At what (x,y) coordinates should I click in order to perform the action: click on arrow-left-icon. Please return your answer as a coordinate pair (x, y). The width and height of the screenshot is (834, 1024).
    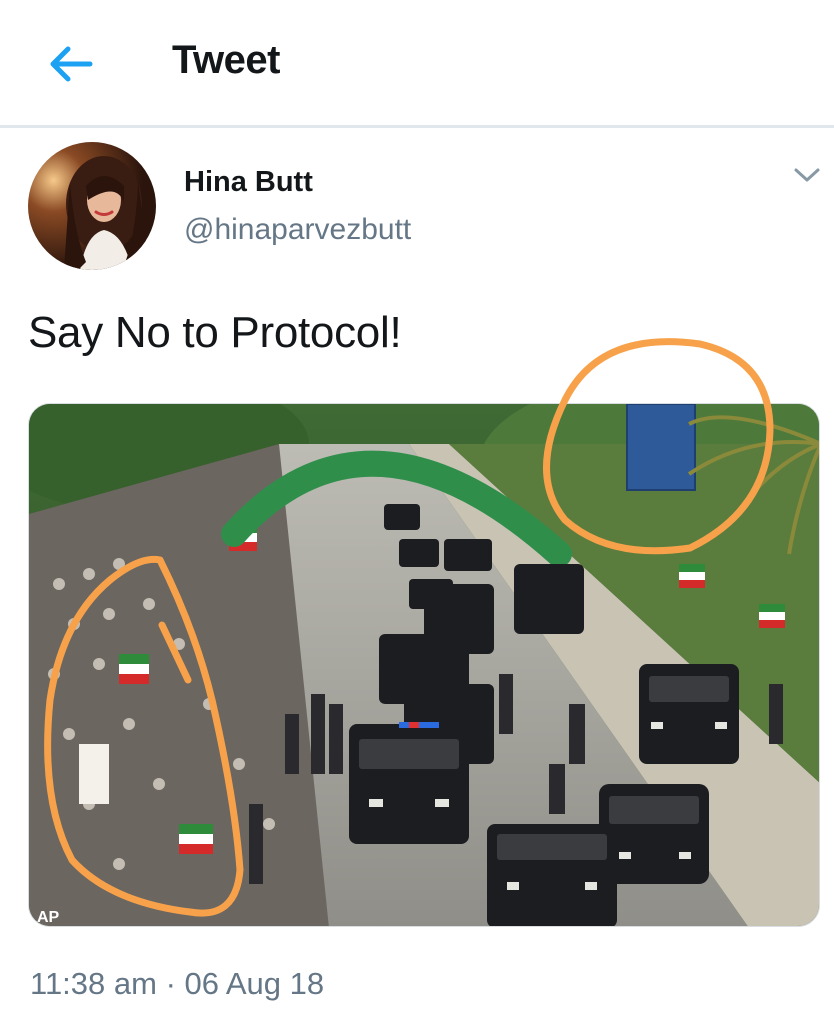
    Looking at the image, I should click on (70, 66).